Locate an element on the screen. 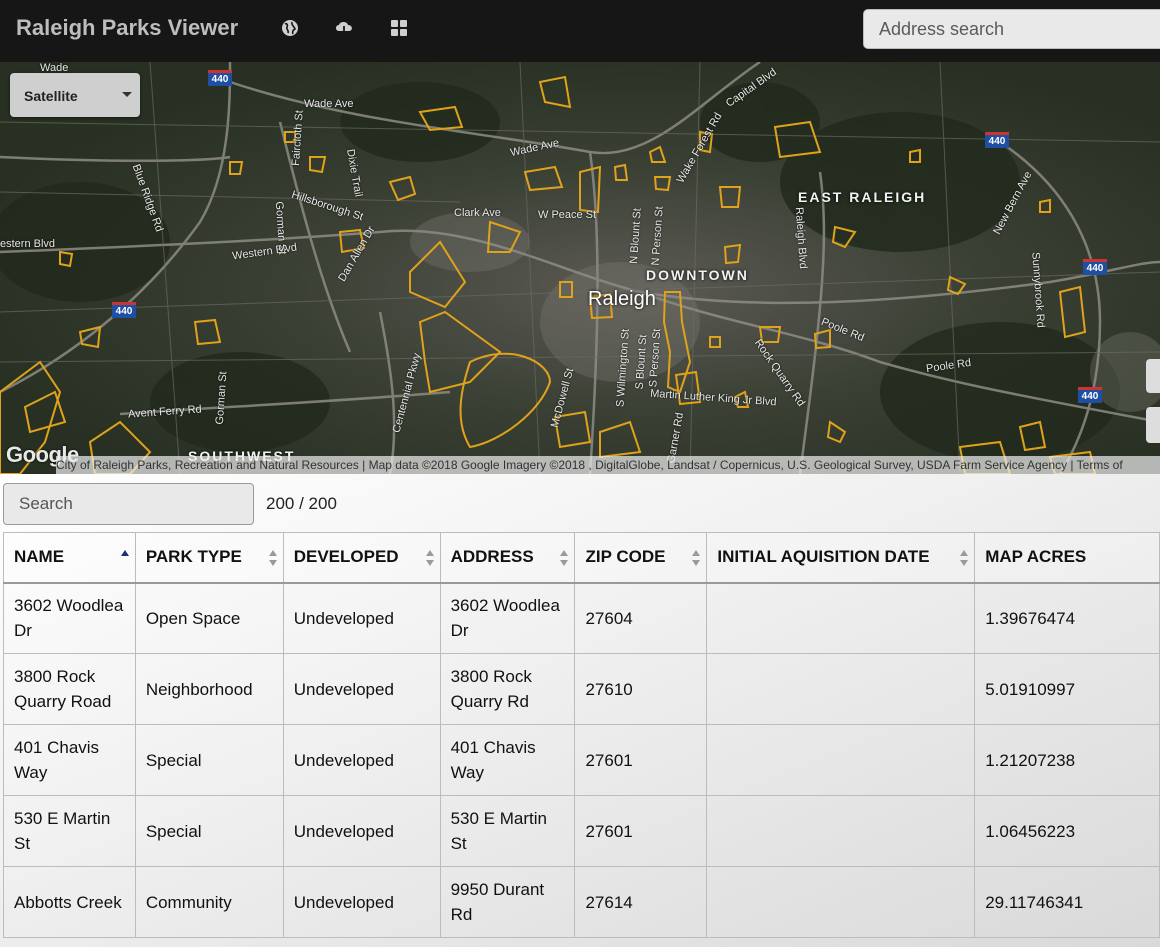  column-header-address: ADDRESS is located at coordinates (507, 558).